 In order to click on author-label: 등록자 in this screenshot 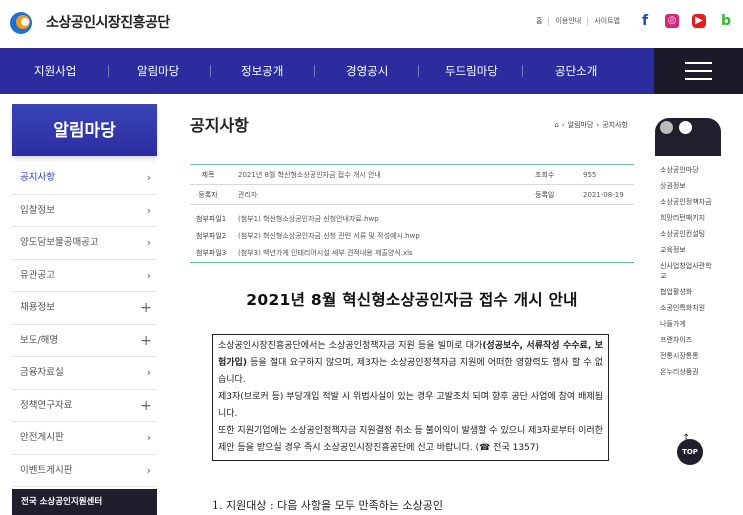, I will do `click(208, 195)`.